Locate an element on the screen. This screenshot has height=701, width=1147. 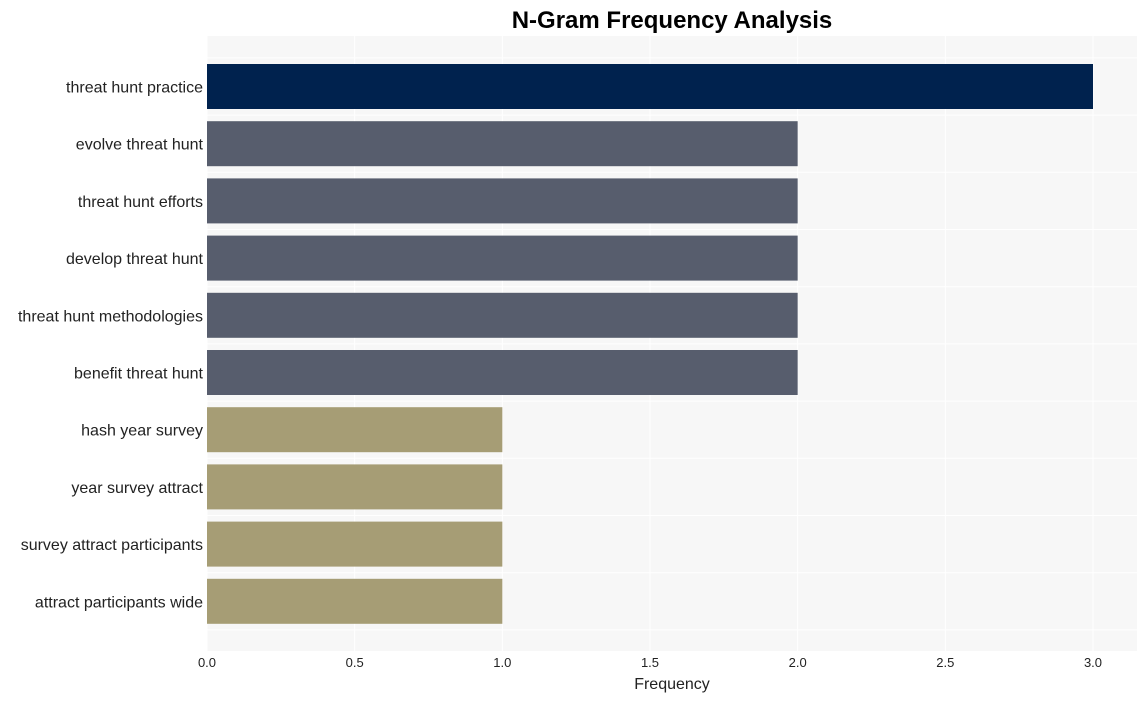
bar-year-survey-attract is located at coordinates (355, 487).